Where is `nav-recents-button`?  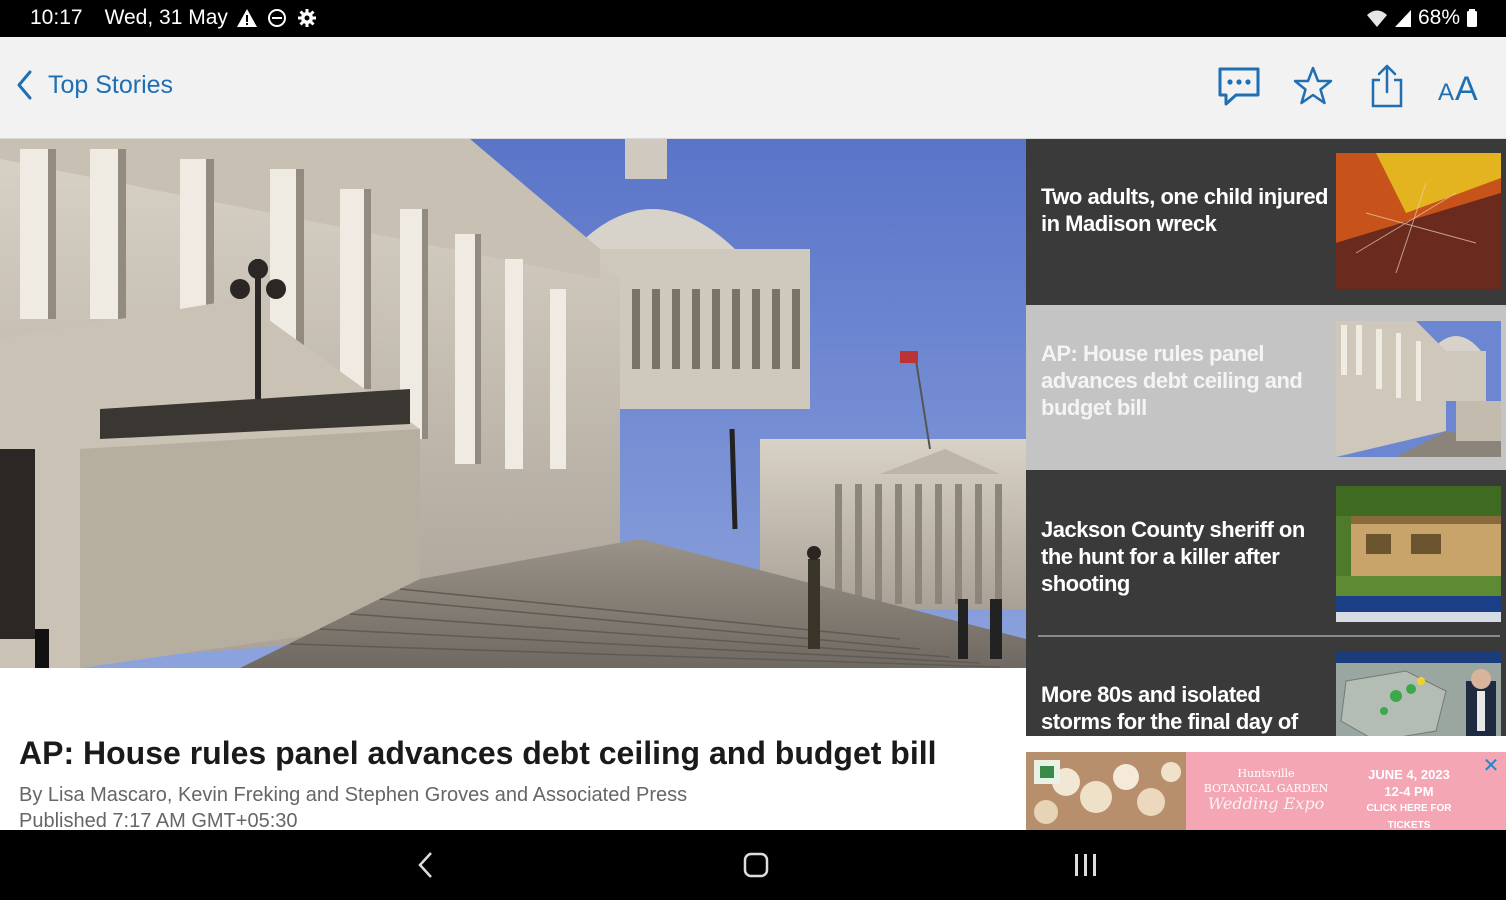 nav-recents-button is located at coordinates (1086, 865).